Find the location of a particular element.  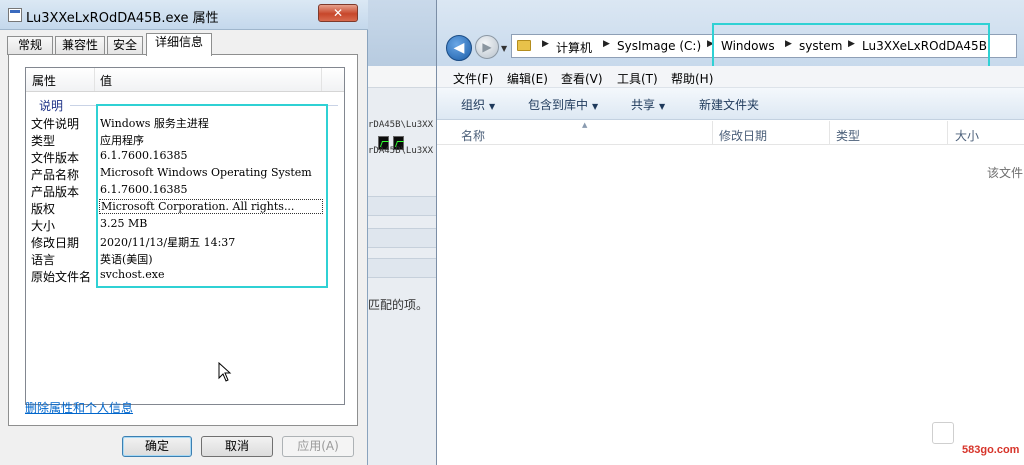

menu-view: 查看(V) is located at coordinates (582, 78).